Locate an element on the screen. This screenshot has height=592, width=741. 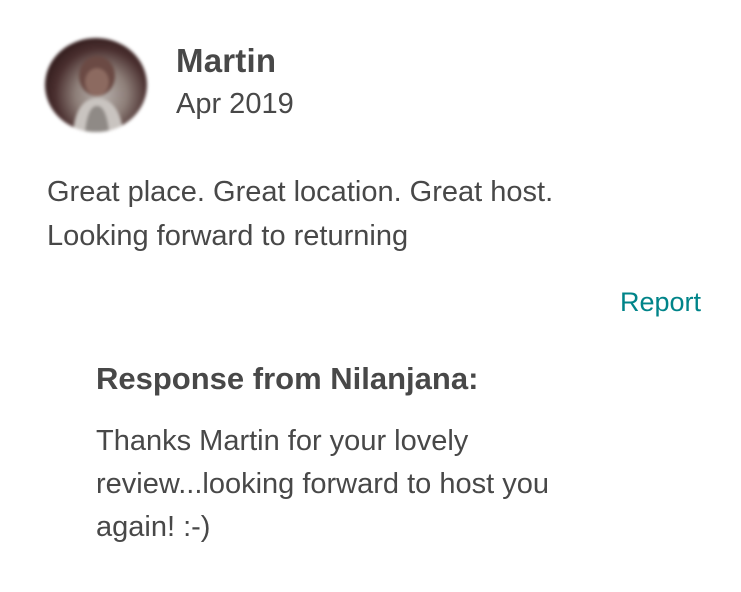
response-text-line: again! :-) is located at coordinates (153, 527).